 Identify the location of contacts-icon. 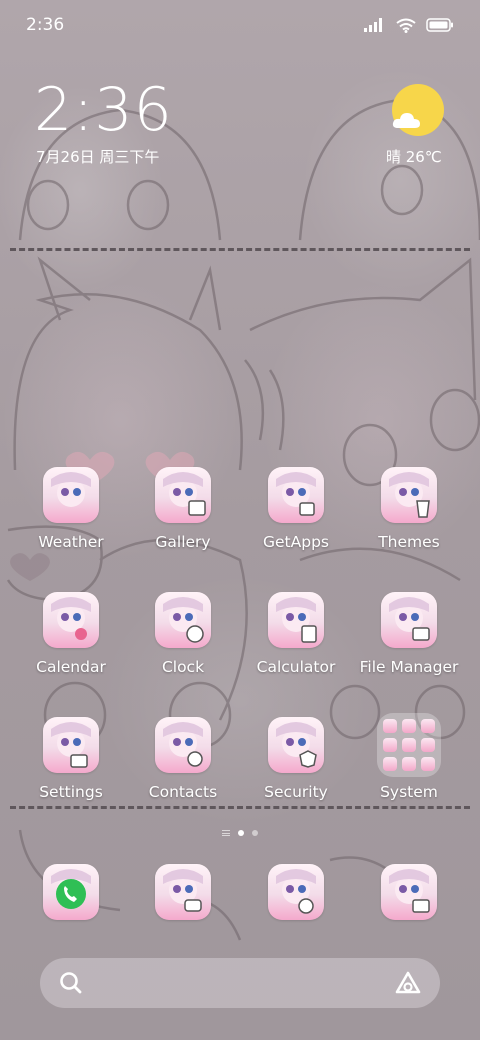
(183, 745).